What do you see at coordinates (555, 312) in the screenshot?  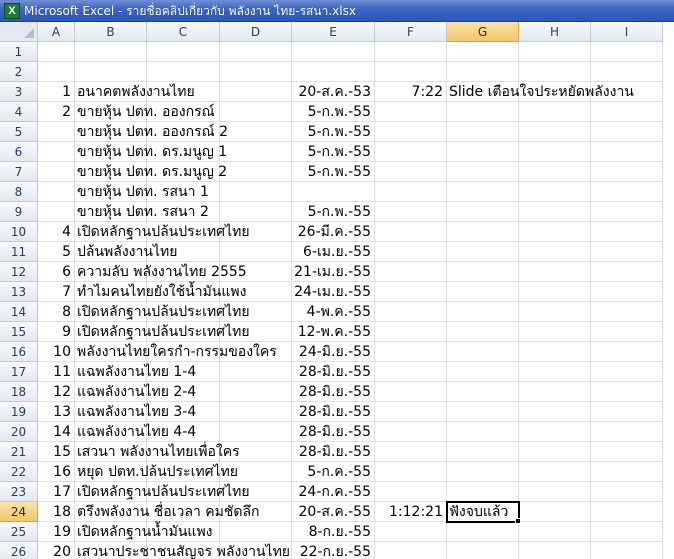 I see `cell-h14` at bounding box center [555, 312].